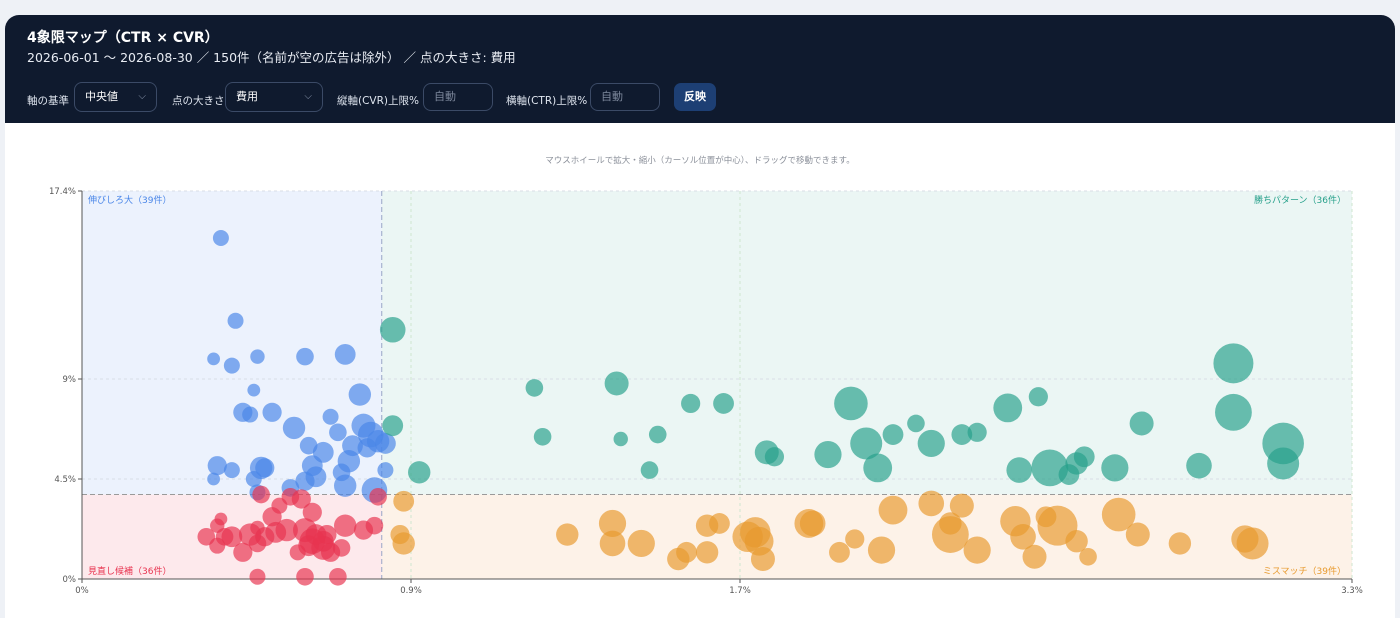 Image resolution: width=1400 pixels, height=618 pixels. What do you see at coordinates (70, 580) in the screenshot?
I see `y-tick-label: 0%` at bounding box center [70, 580].